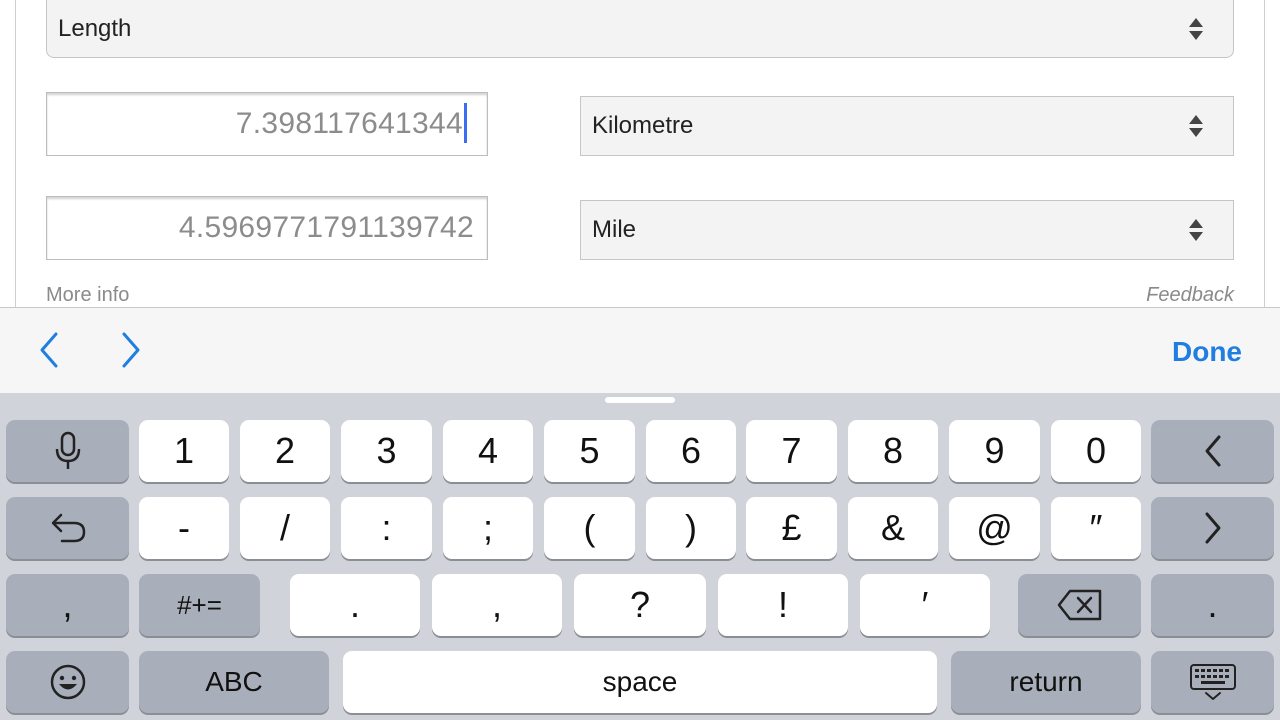 The width and height of the screenshot is (1280, 720). Describe the element at coordinates (1096, 528) in the screenshot. I see `key-double-quote: ″` at that location.